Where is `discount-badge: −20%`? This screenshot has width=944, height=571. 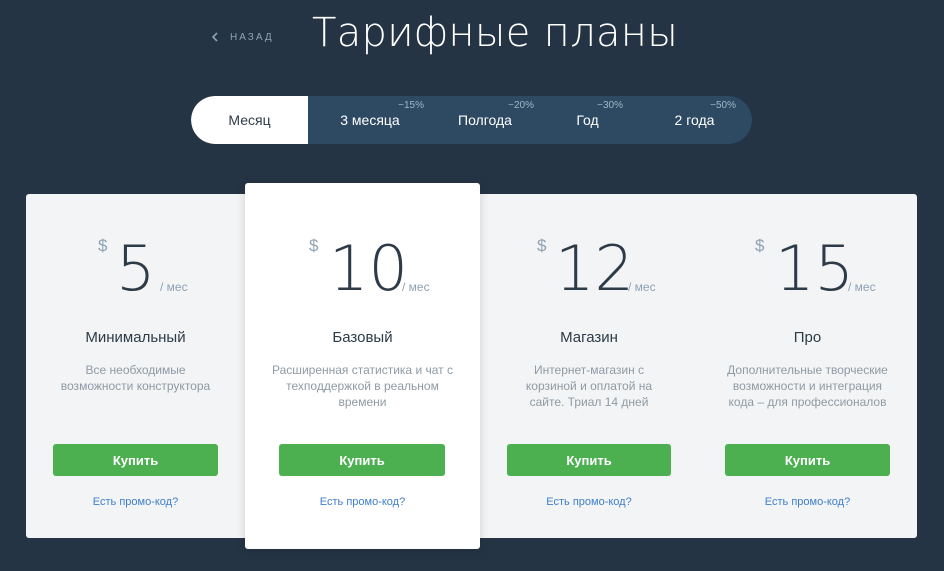
discount-badge: −20% is located at coordinates (521, 105).